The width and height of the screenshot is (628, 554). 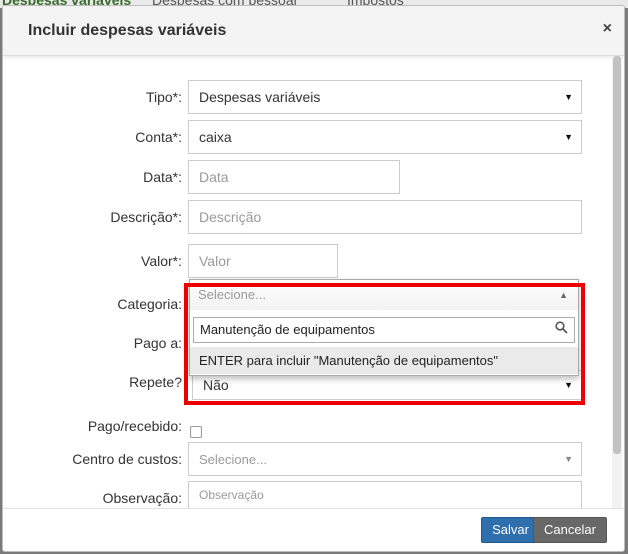 What do you see at coordinates (385, 217) in the screenshot?
I see `descricao-input: Descrição` at bounding box center [385, 217].